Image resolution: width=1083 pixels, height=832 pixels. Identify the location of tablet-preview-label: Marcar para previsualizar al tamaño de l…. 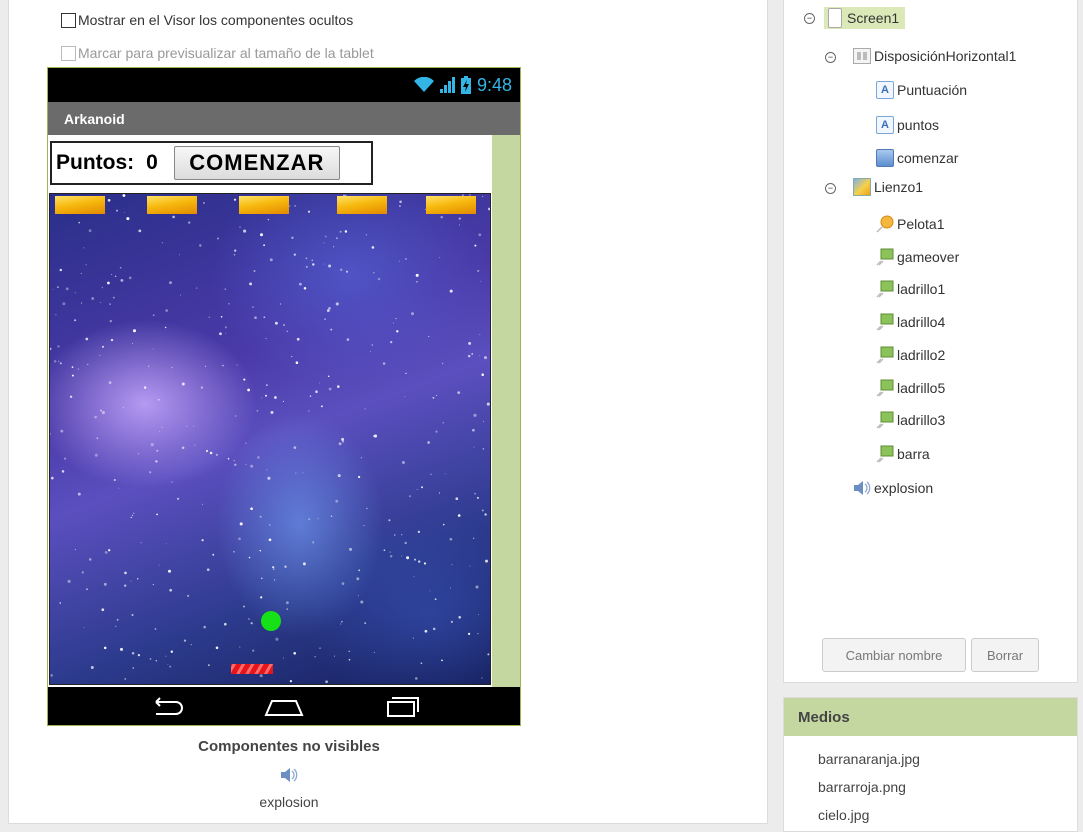
(226, 53).